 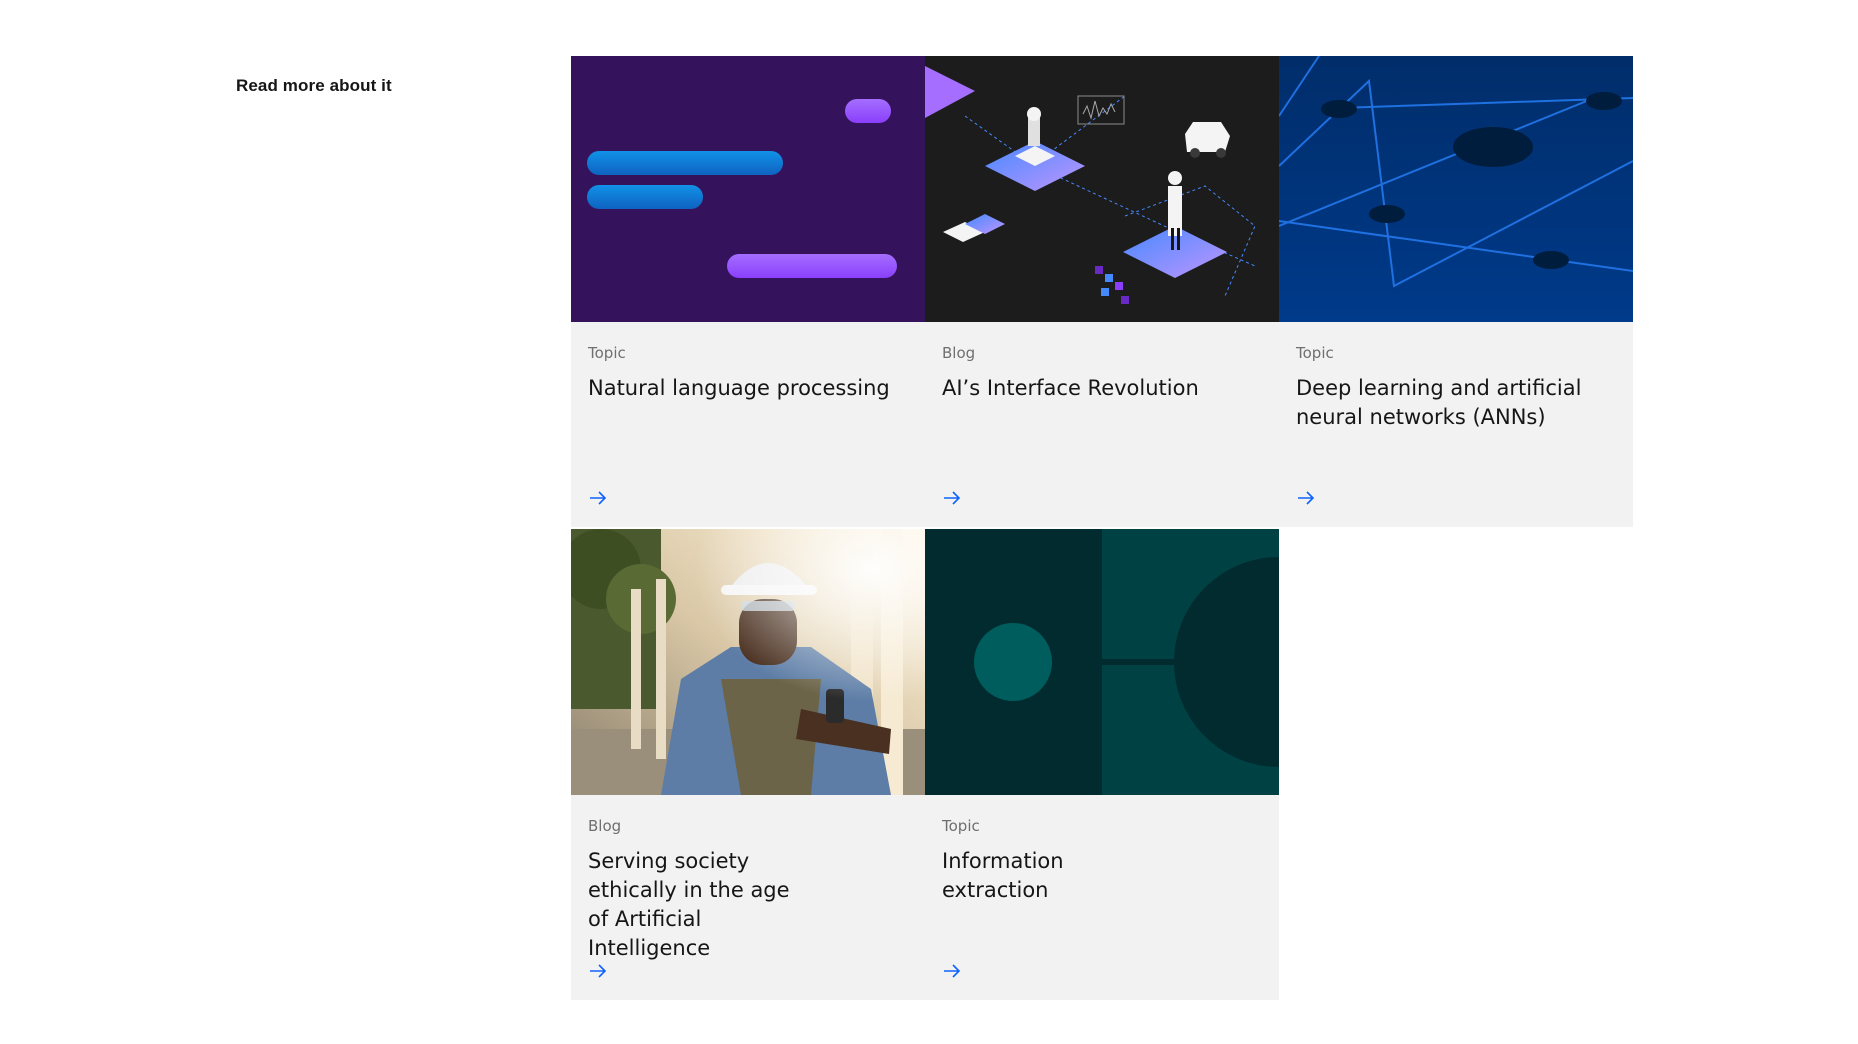 What do you see at coordinates (739, 388) in the screenshot?
I see `card-title: Natural language processing` at bounding box center [739, 388].